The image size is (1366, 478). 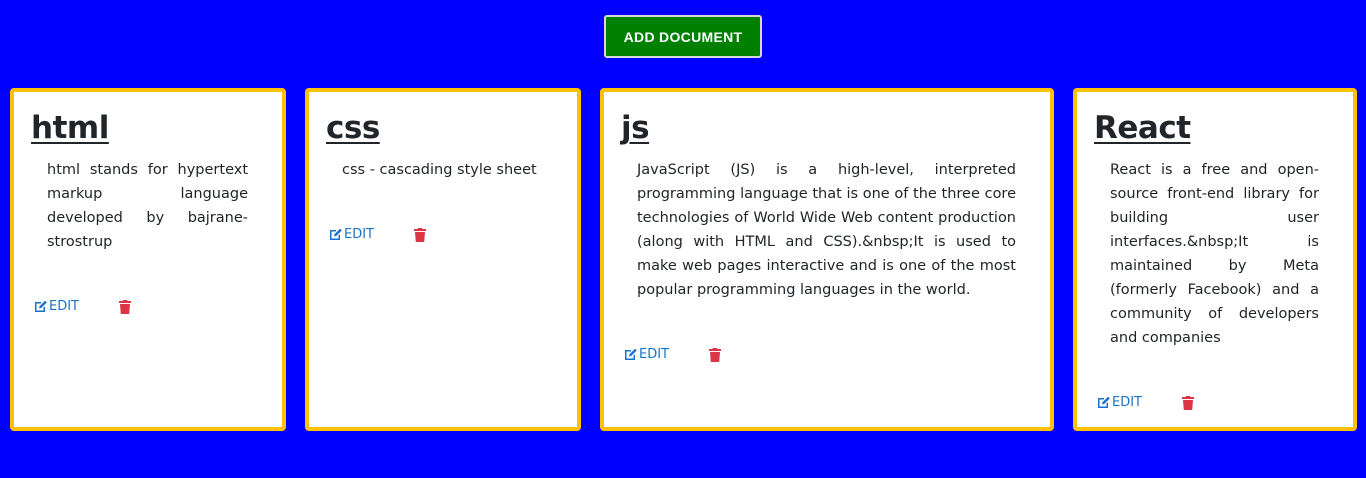 I want to click on card-title: html, so click(x=70, y=128).